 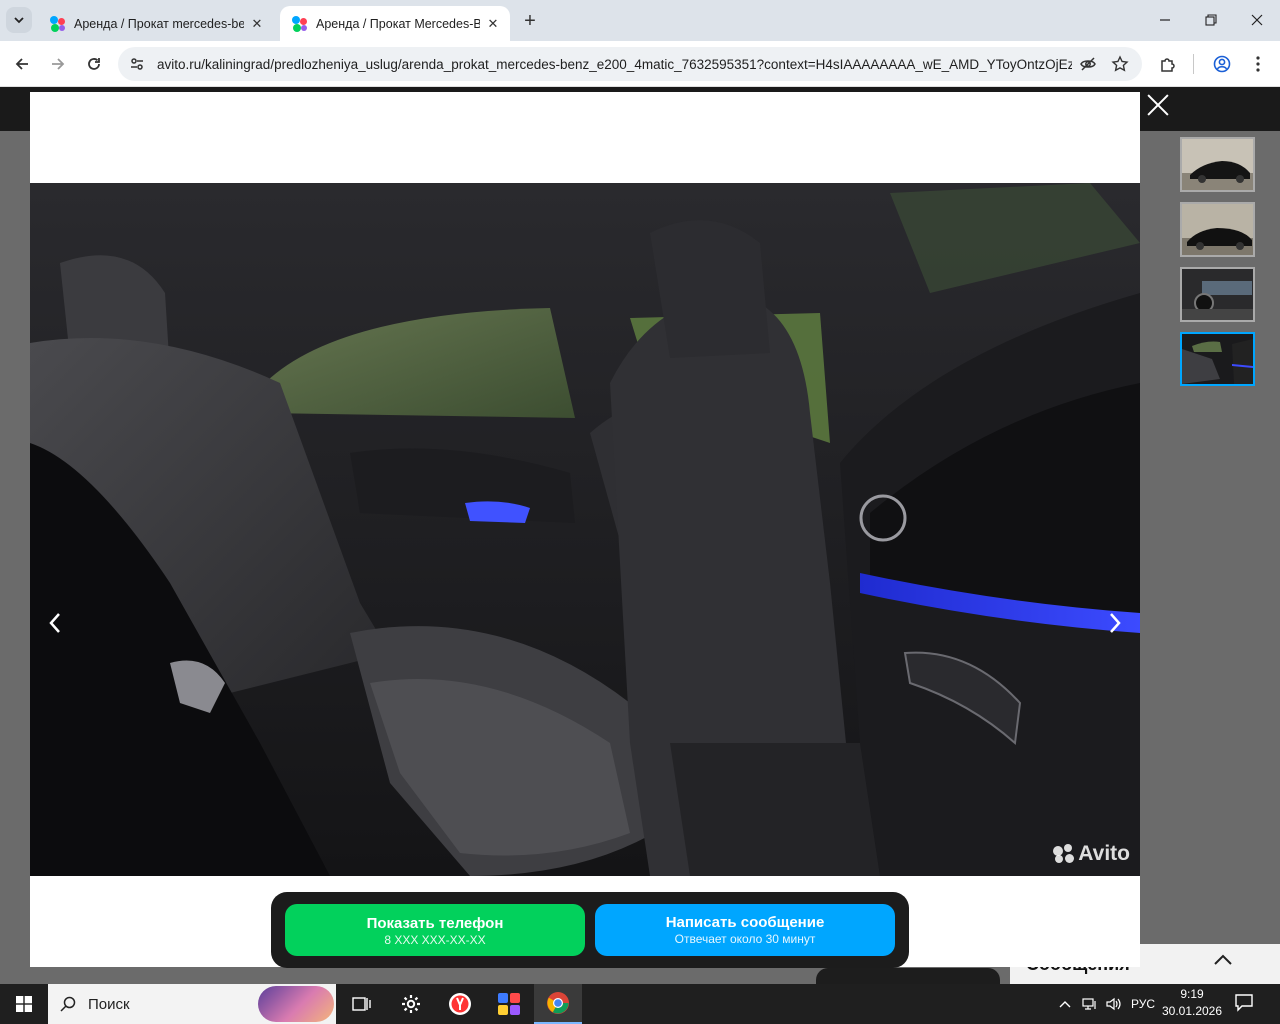 I want to click on restore-icon, so click(x=1211, y=20).